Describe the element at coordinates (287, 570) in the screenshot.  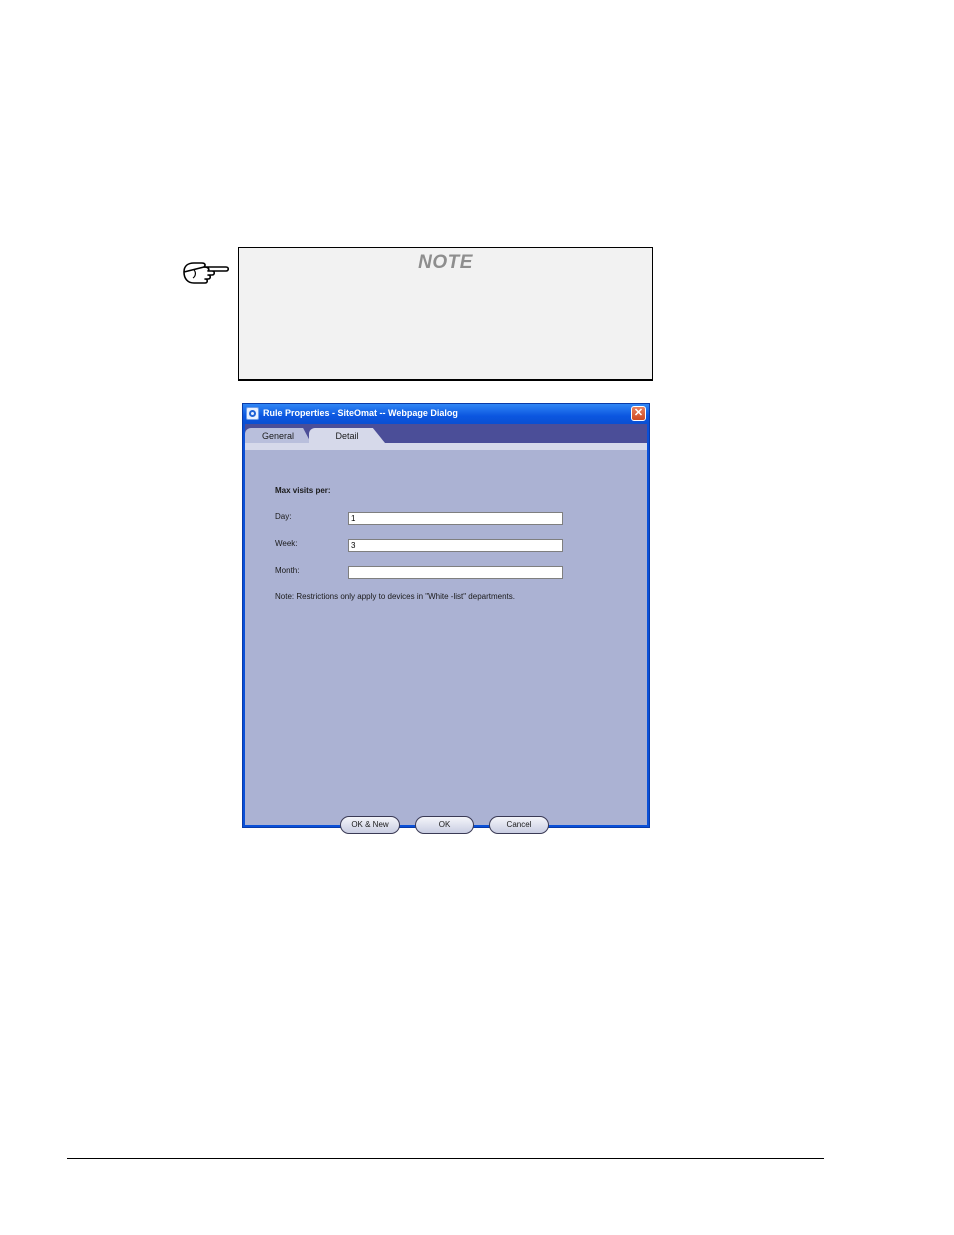
I see `month-label: Month:` at that location.